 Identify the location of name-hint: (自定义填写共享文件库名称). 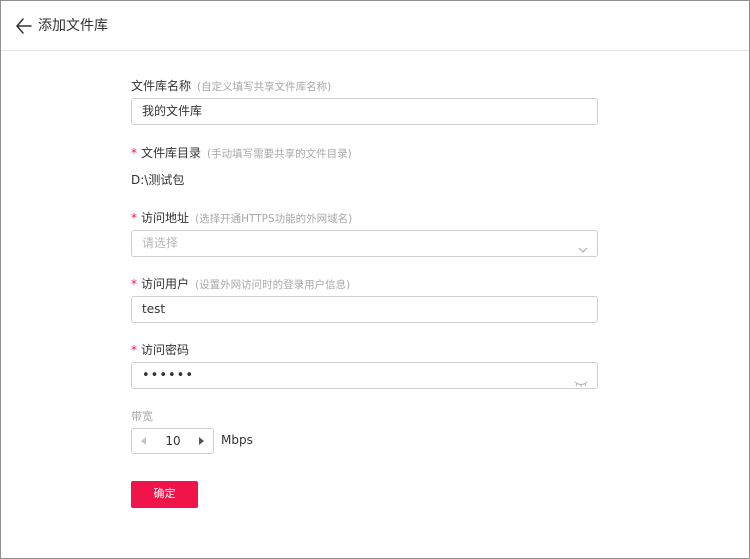
(264, 87).